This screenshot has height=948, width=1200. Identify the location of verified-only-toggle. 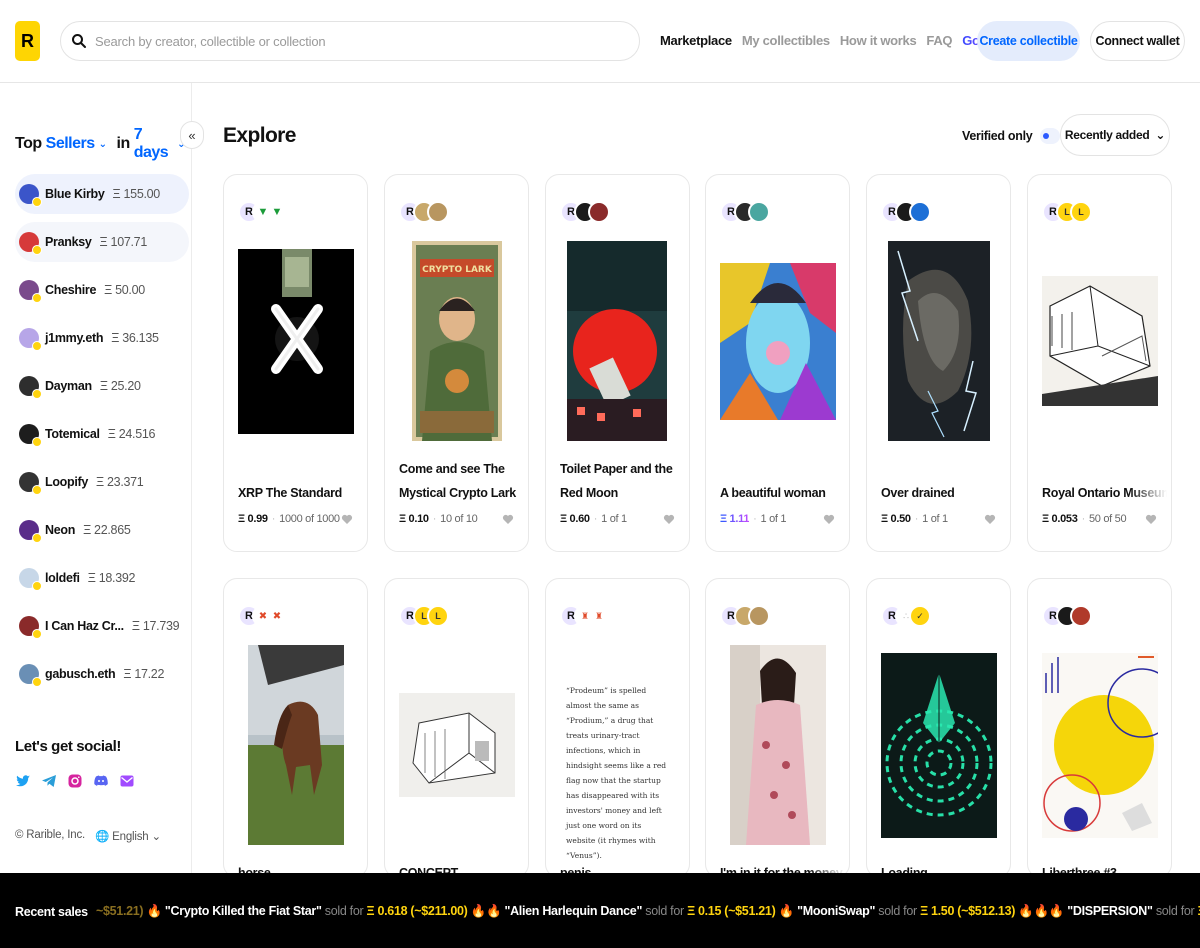
(1050, 136).